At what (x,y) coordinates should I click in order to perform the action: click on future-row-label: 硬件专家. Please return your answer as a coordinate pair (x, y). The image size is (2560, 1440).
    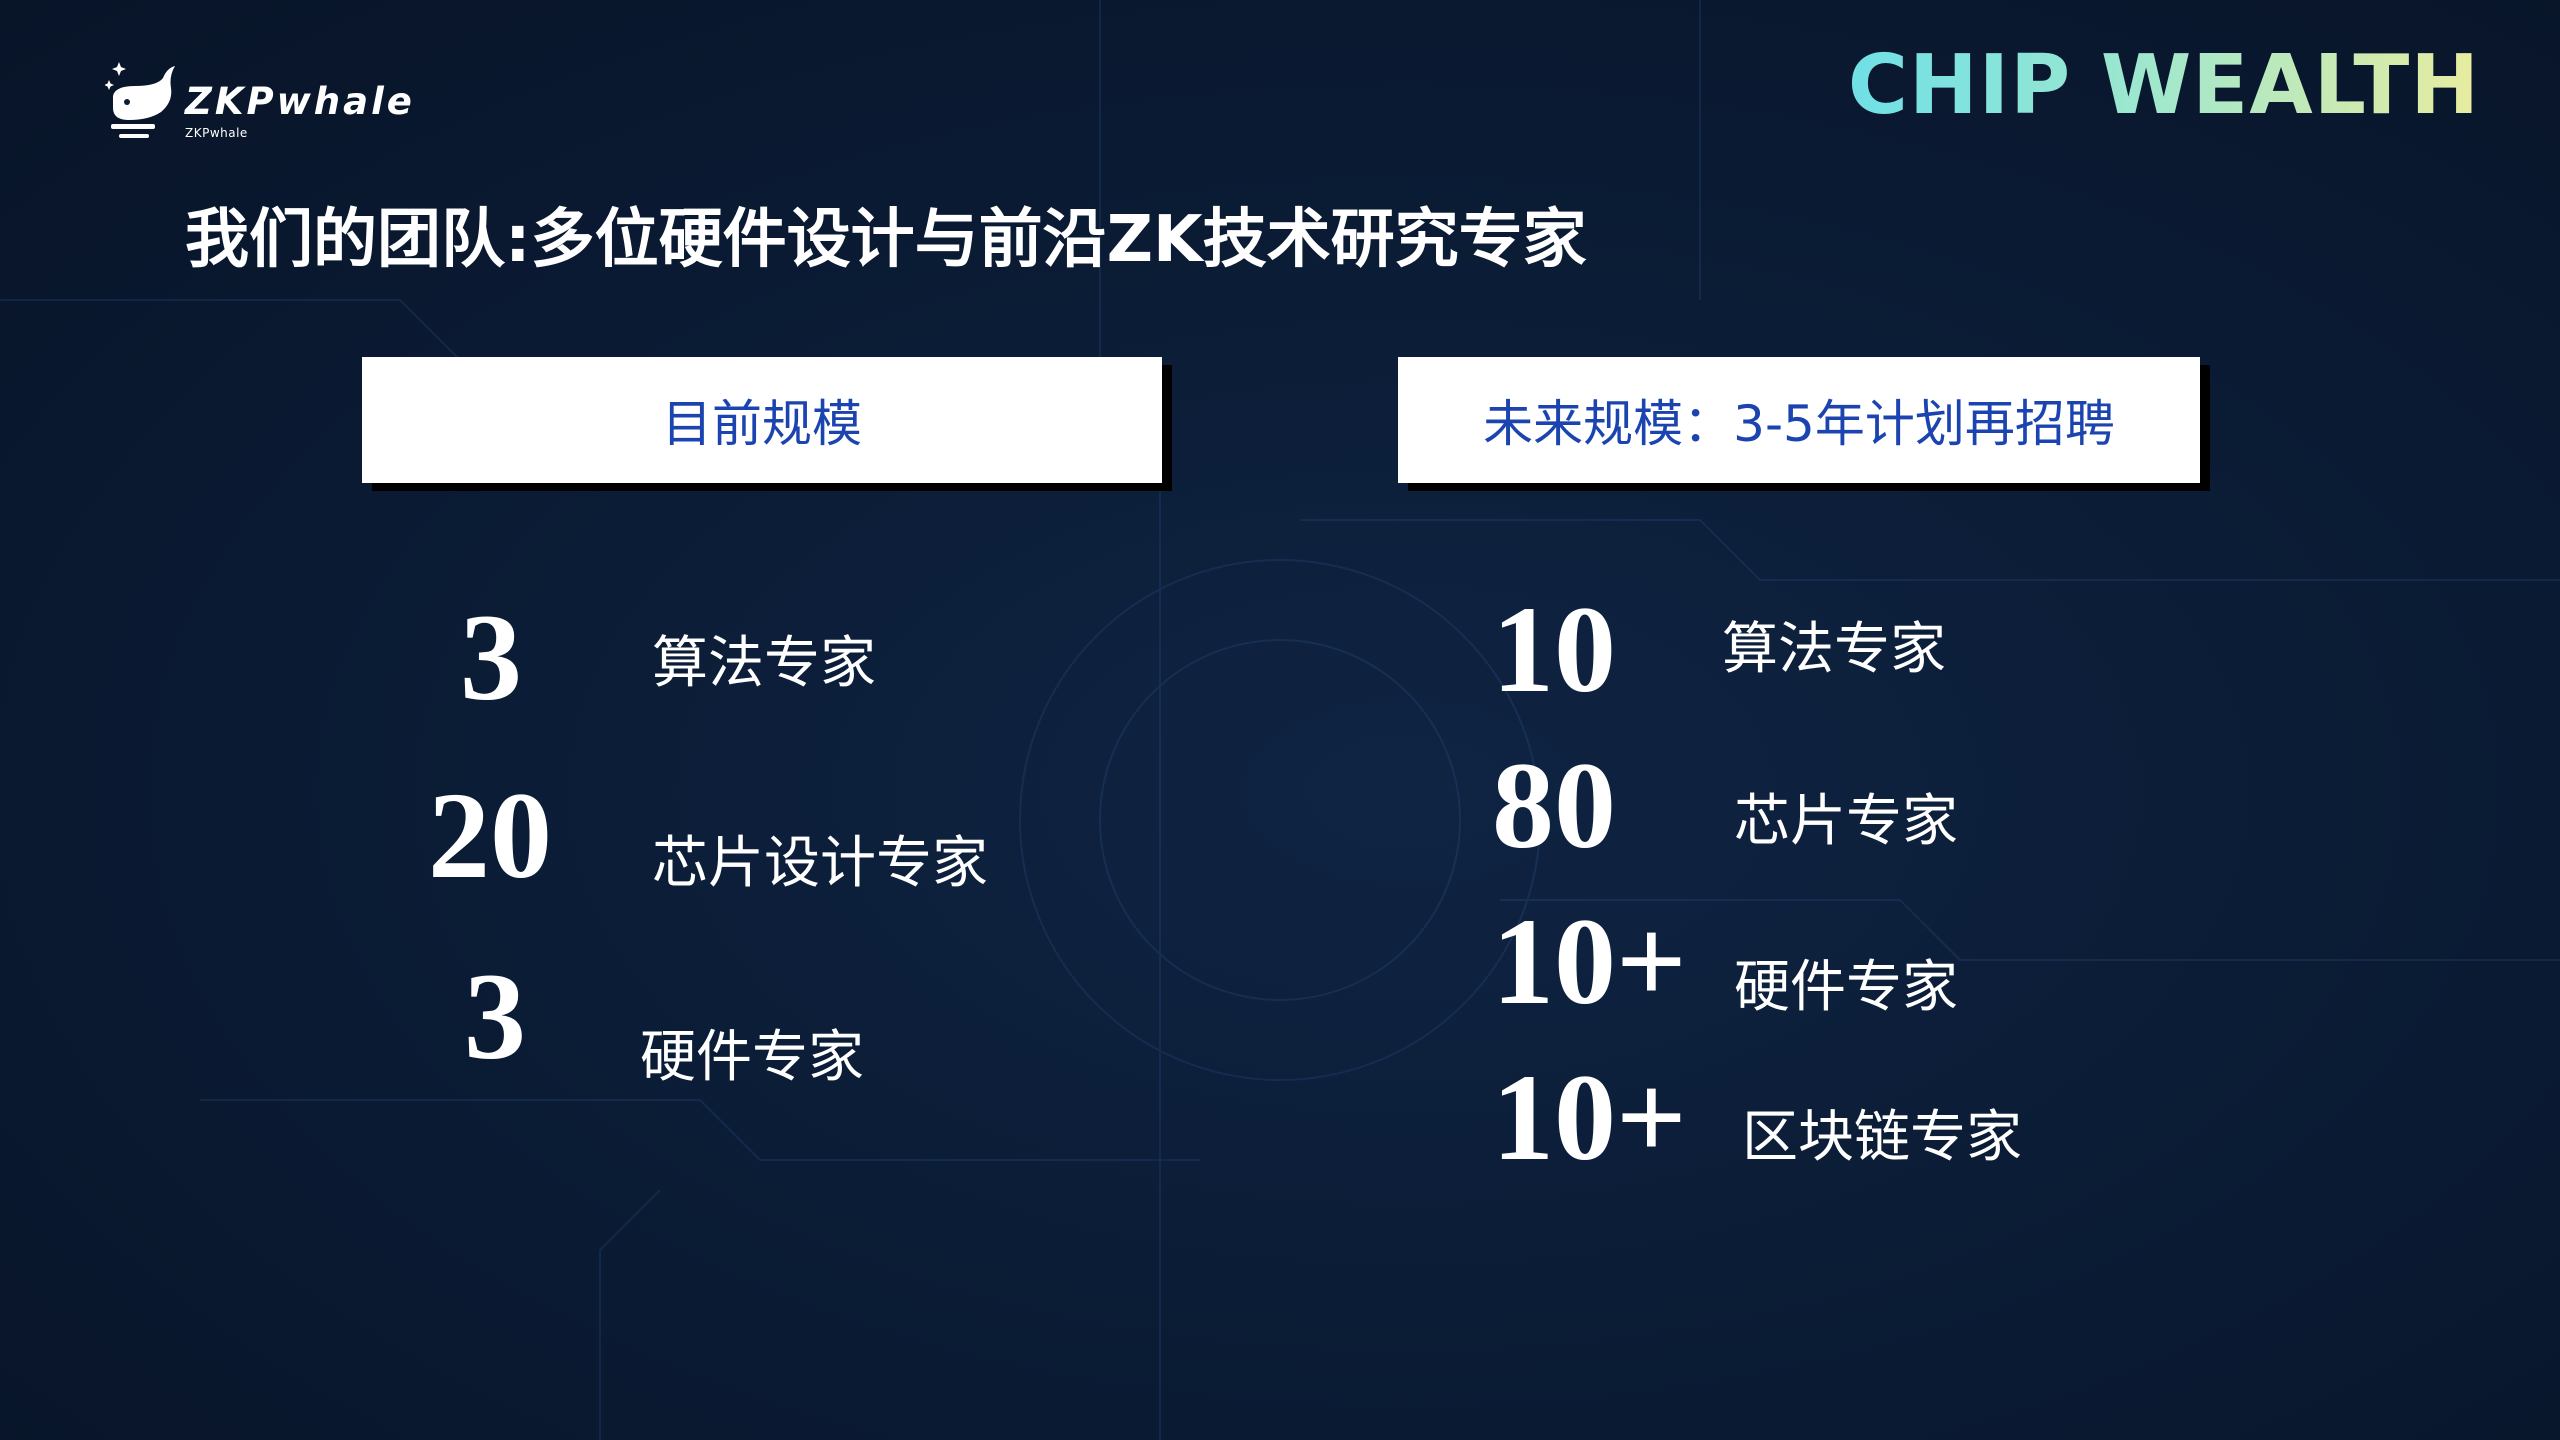
    Looking at the image, I should click on (1846, 987).